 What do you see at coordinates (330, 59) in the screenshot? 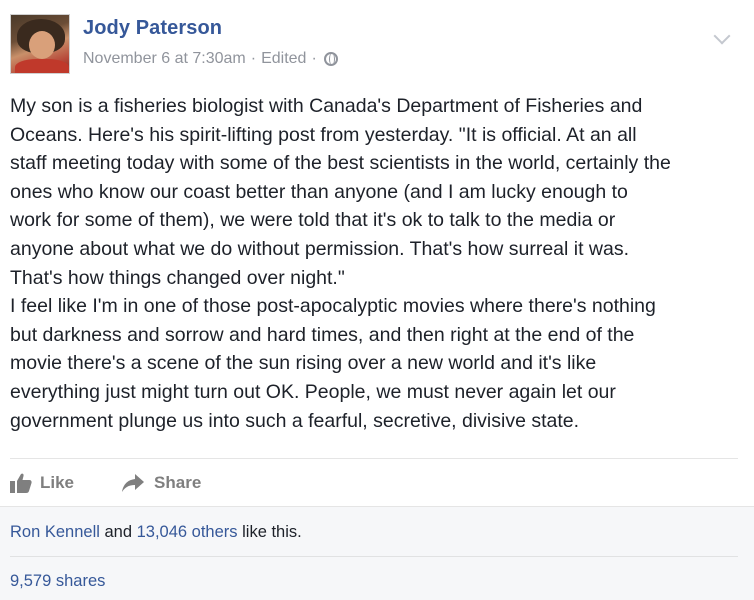
I see `globe-icon` at bounding box center [330, 59].